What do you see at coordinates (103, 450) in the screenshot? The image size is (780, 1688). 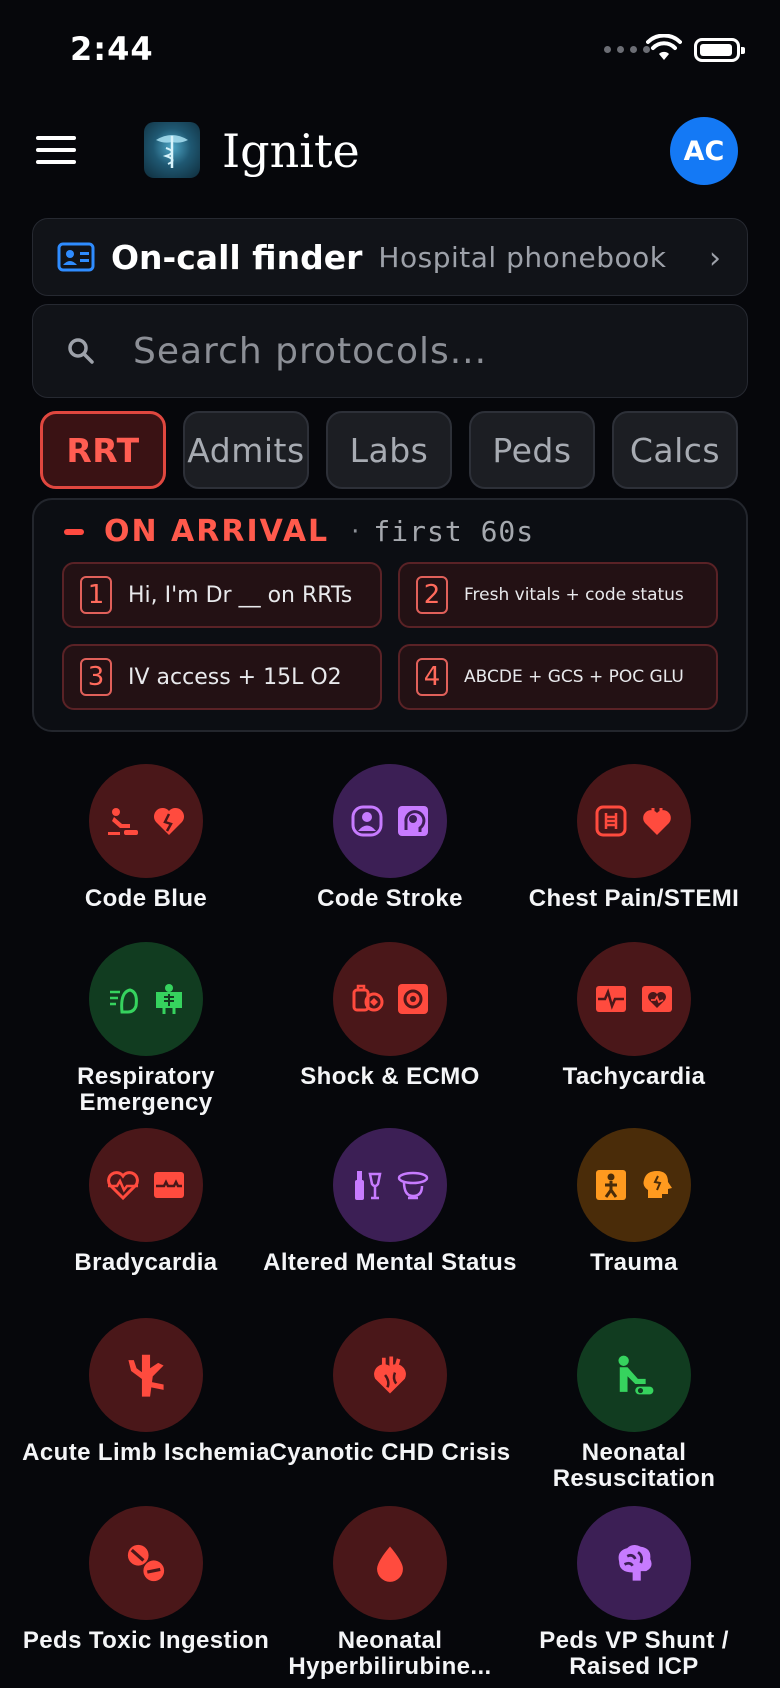 I see `tab-rrt: RRT` at bounding box center [103, 450].